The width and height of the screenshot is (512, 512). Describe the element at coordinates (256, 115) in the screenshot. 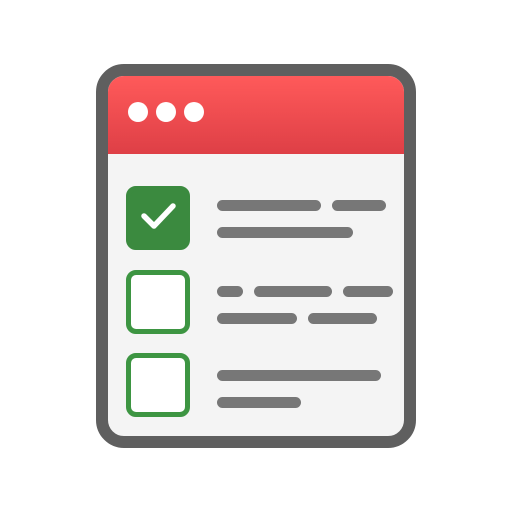

I see `window-title-bar` at that location.